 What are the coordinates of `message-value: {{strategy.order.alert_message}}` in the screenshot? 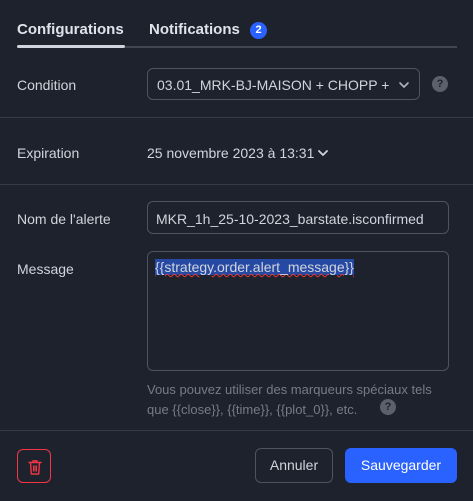 It's located at (254, 267).